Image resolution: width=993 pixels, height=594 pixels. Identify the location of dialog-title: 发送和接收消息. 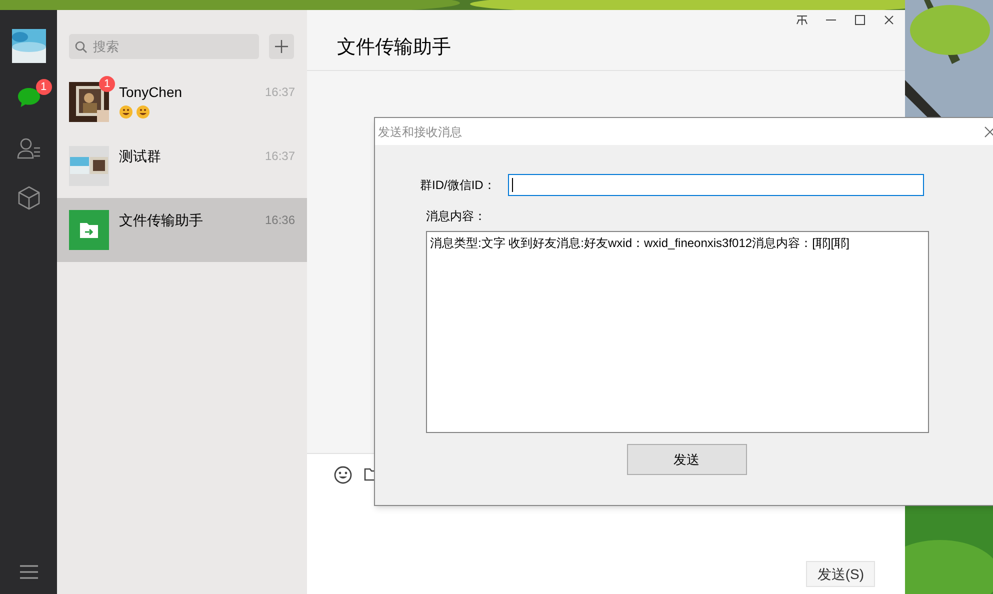
(420, 132).